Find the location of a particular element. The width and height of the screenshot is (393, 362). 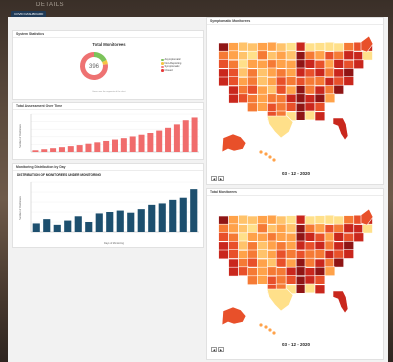

donut-chart: 396 is located at coordinates (108, 71).